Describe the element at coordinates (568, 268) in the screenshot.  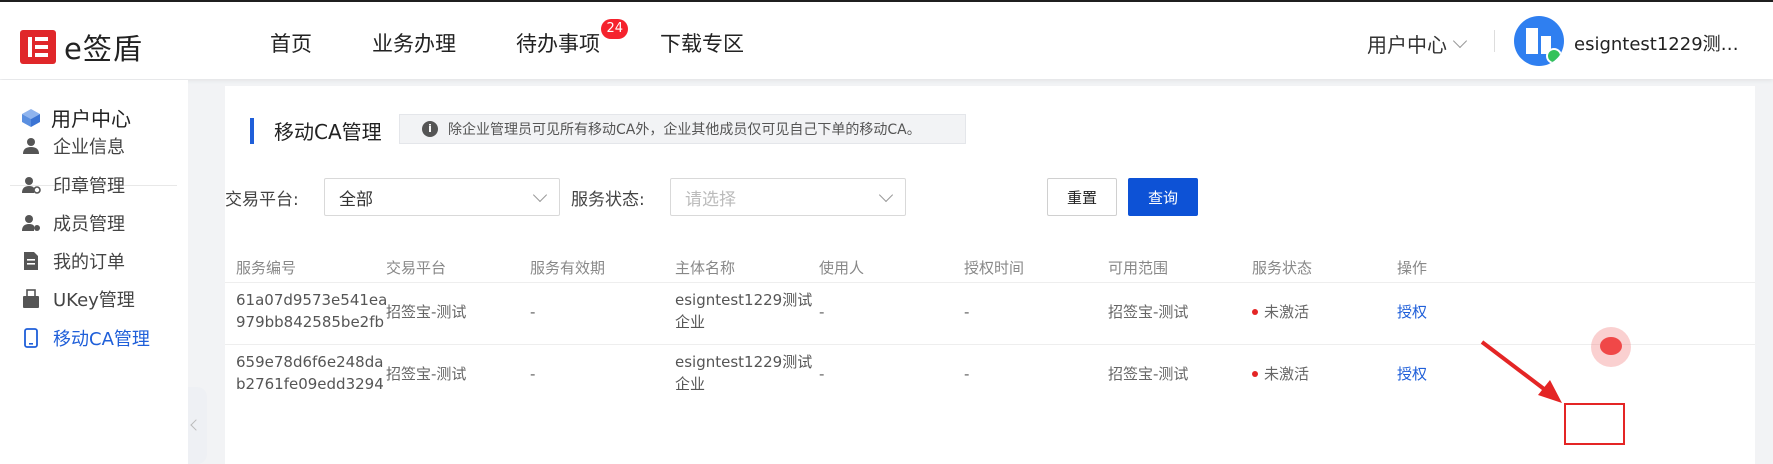
I see `column-header: 服务有效期` at that location.